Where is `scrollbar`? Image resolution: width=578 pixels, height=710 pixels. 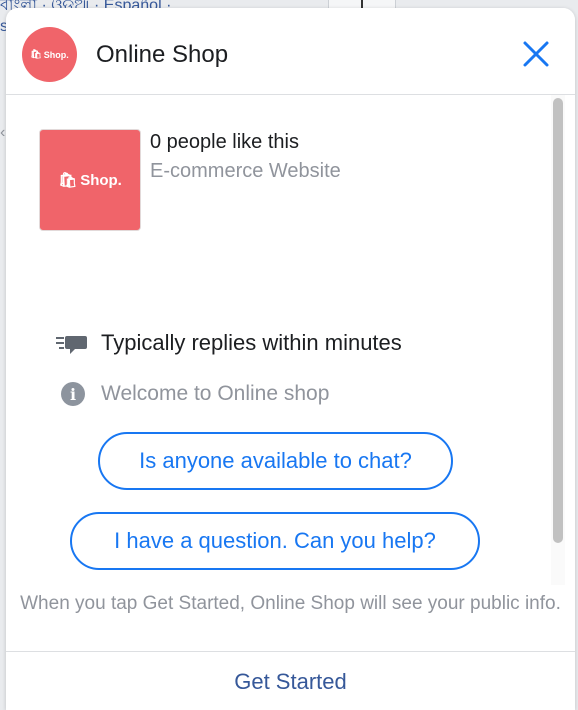 scrollbar is located at coordinates (558, 340).